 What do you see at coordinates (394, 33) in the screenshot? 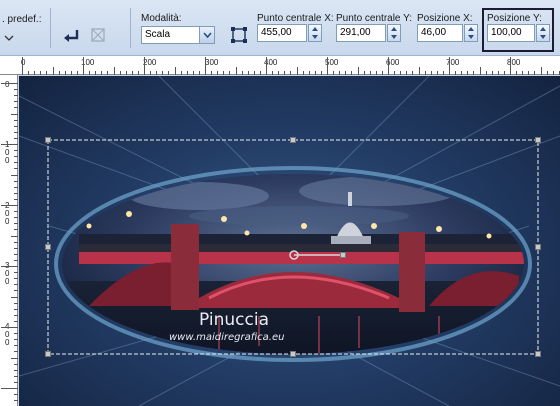
I see `center-y-spinner-icon` at bounding box center [394, 33].